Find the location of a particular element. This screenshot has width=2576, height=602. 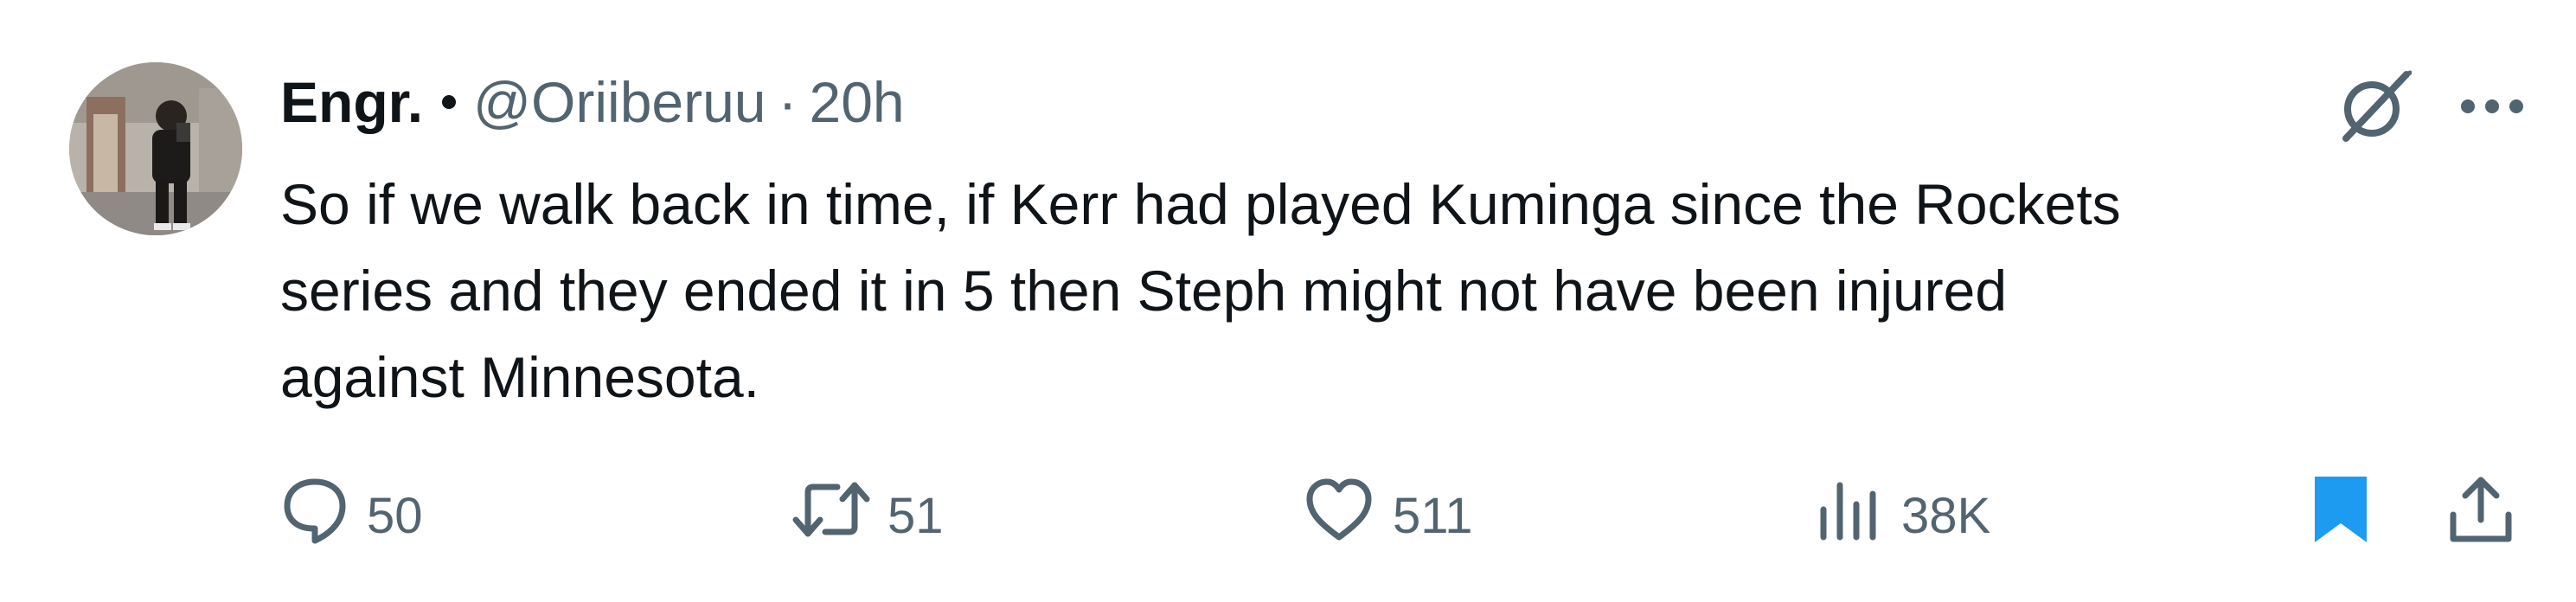

like-count: 511 is located at coordinates (1433, 515).